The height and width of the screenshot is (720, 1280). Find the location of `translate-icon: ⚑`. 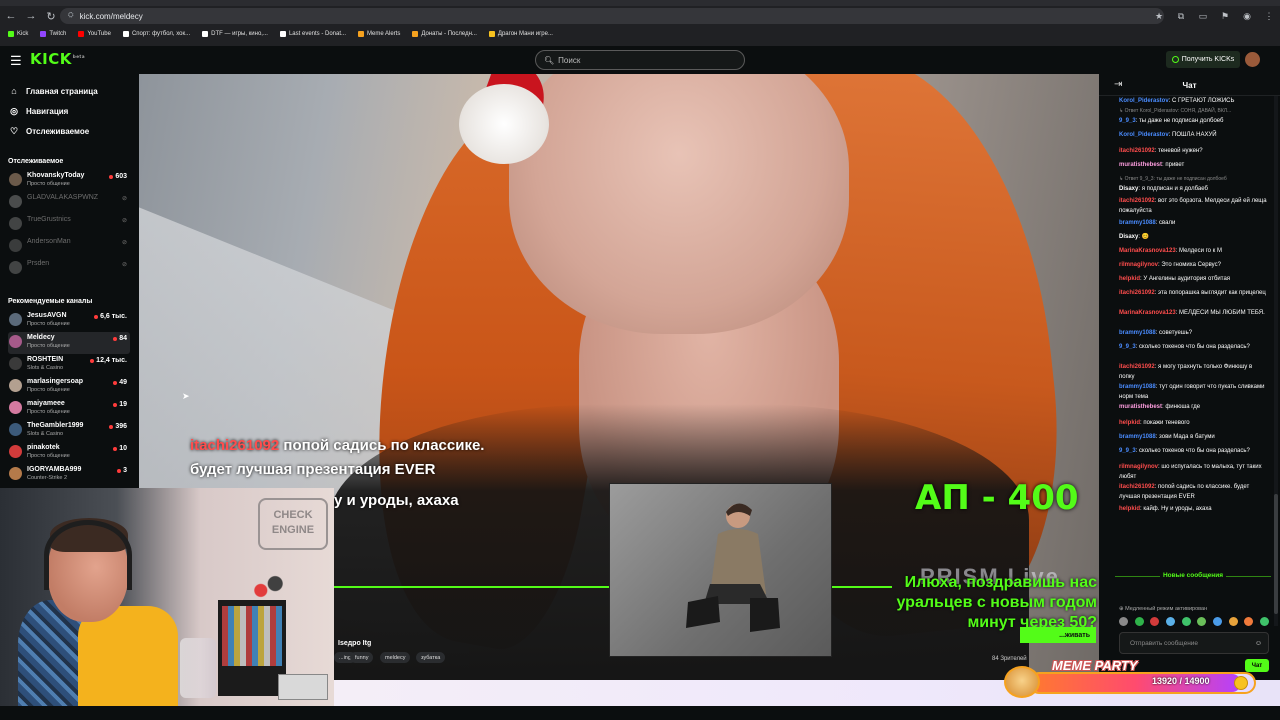

translate-icon: ⚑ is located at coordinates (1225, 16).